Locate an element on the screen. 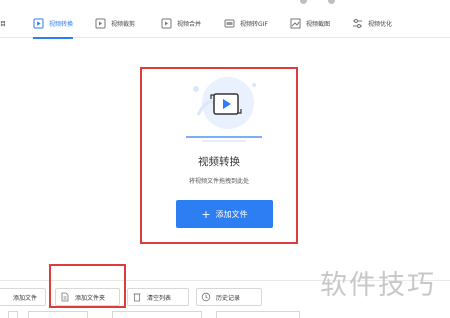 This screenshot has height=318, width=450. tab-video-merge: 视频合并 is located at coordinates (181, 23).